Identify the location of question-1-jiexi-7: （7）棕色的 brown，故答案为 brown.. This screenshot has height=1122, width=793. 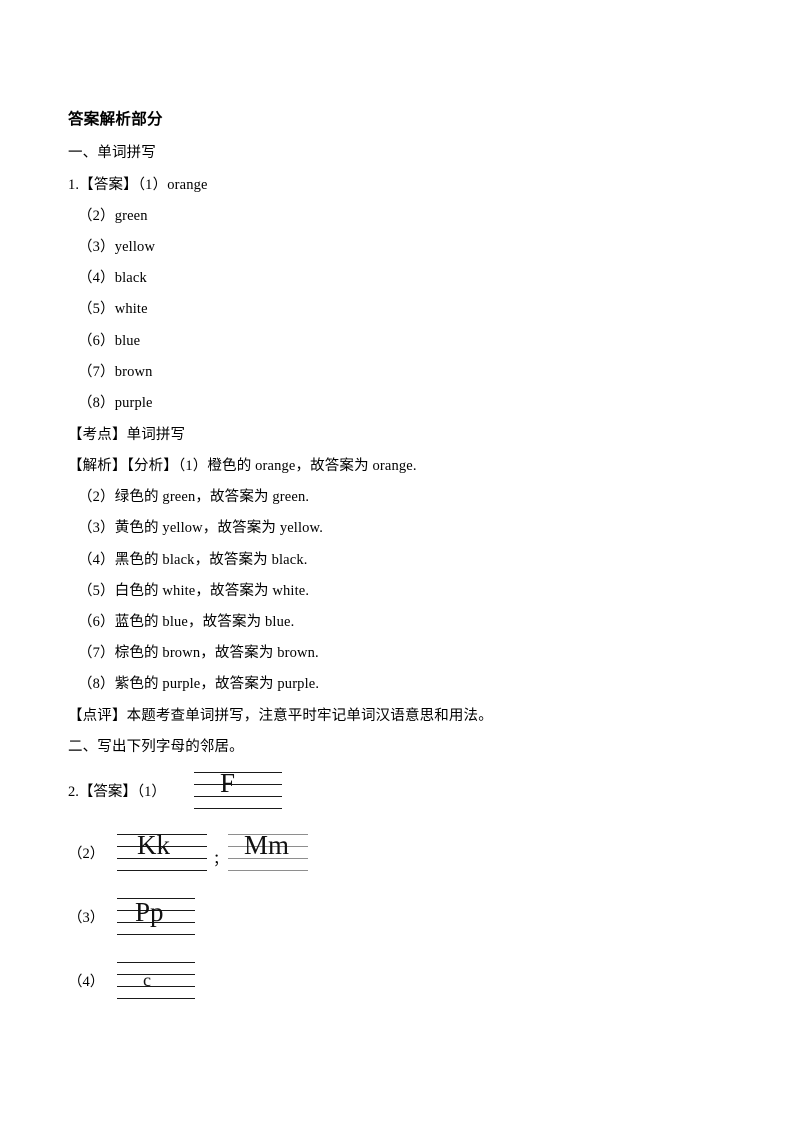
(198, 653).